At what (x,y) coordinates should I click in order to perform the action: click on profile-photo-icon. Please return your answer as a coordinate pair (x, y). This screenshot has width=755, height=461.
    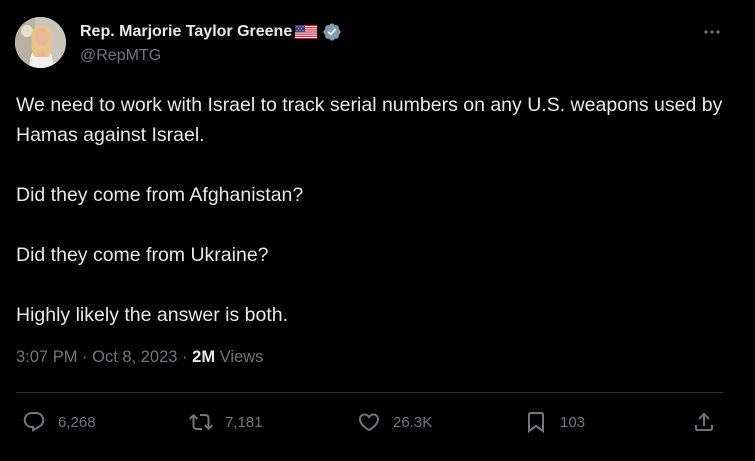
    Looking at the image, I should click on (40, 42).